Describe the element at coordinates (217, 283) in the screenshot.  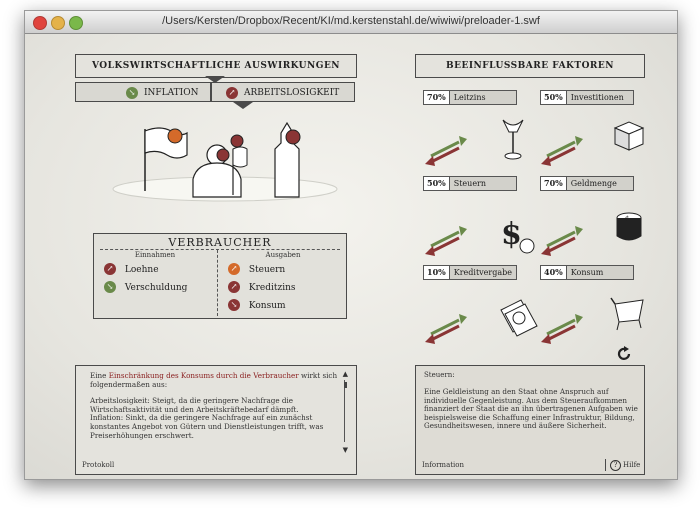
I see `consumer-column-divider` at that location.